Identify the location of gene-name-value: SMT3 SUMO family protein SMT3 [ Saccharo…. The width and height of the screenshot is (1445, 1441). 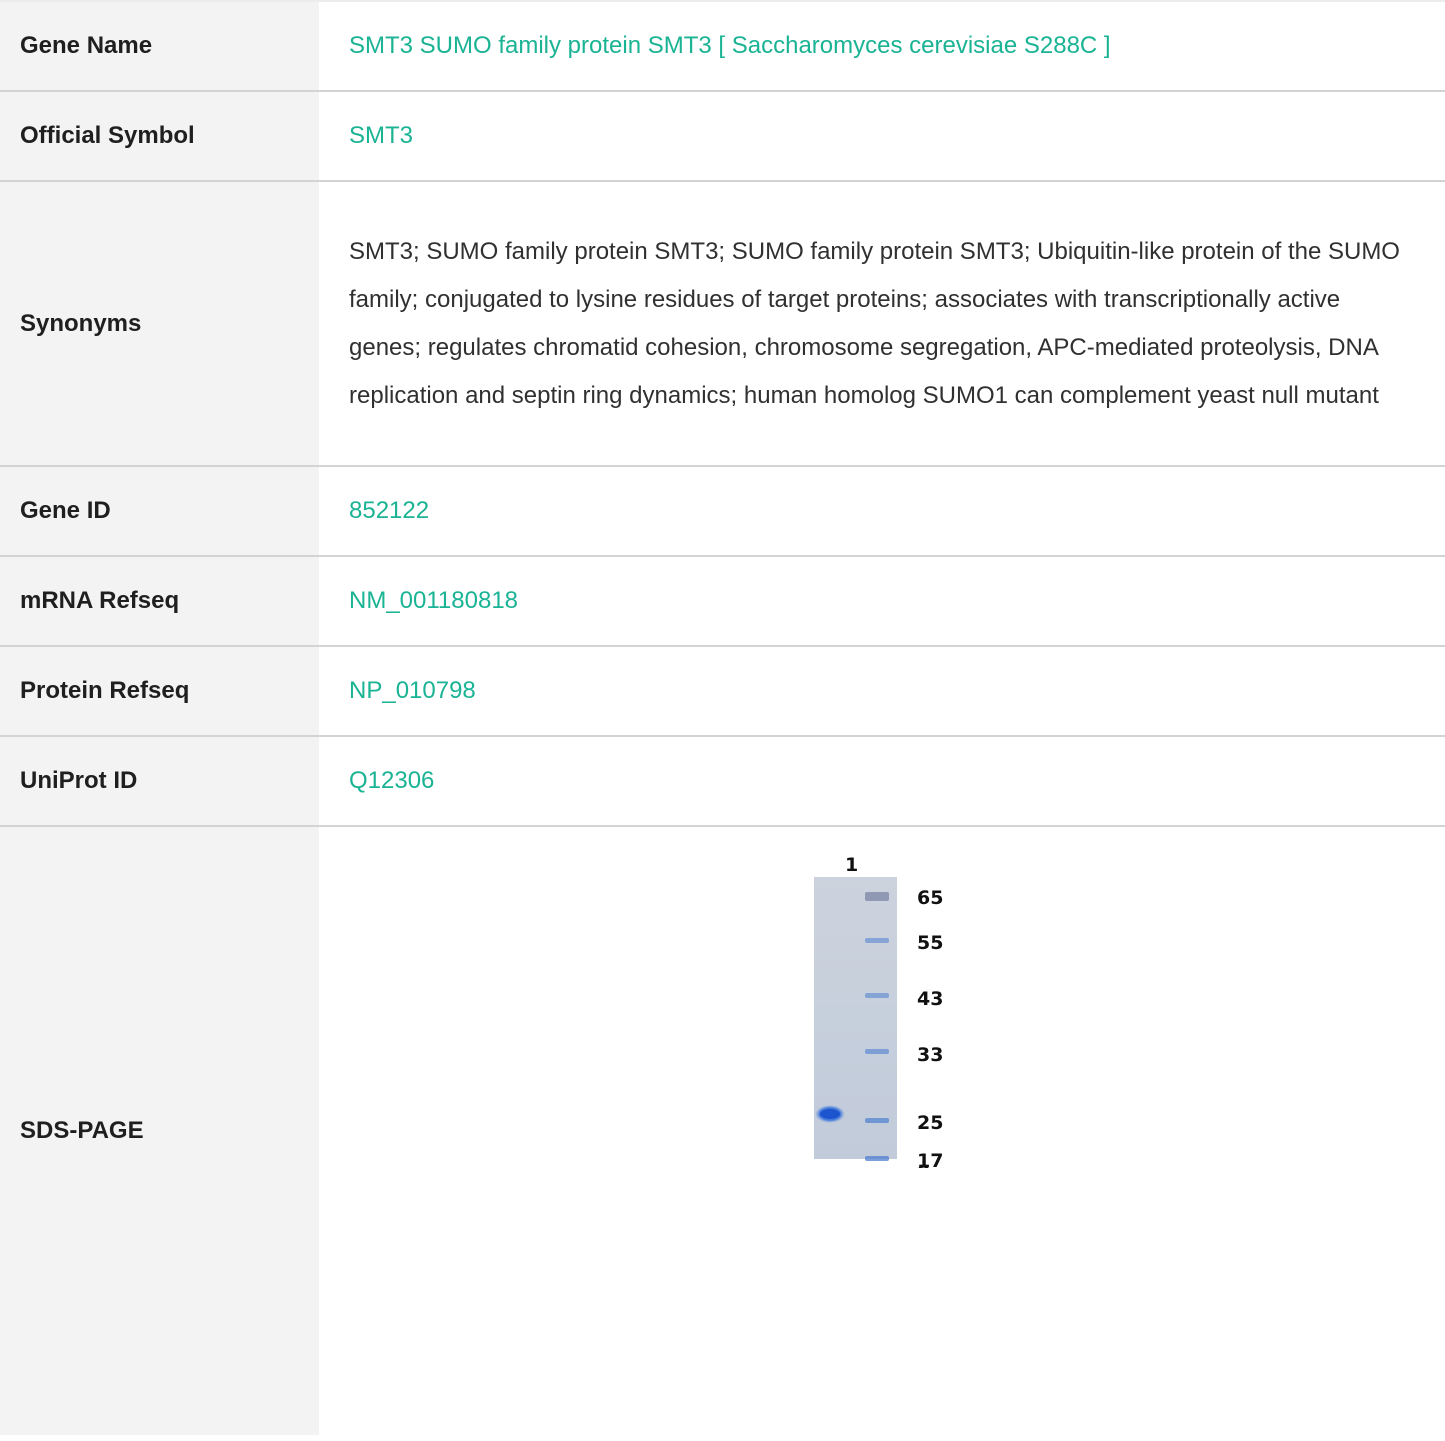
(882, 46).